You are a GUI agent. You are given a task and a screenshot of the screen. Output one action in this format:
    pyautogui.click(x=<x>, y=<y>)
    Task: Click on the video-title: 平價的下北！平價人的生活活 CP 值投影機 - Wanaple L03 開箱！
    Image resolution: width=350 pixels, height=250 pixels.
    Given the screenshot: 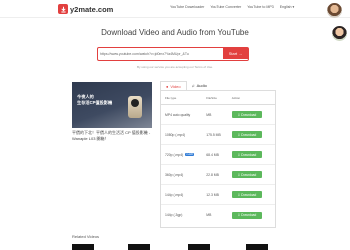 What is the action you would take?
    pyautogui.click(x=111, y=135)
    